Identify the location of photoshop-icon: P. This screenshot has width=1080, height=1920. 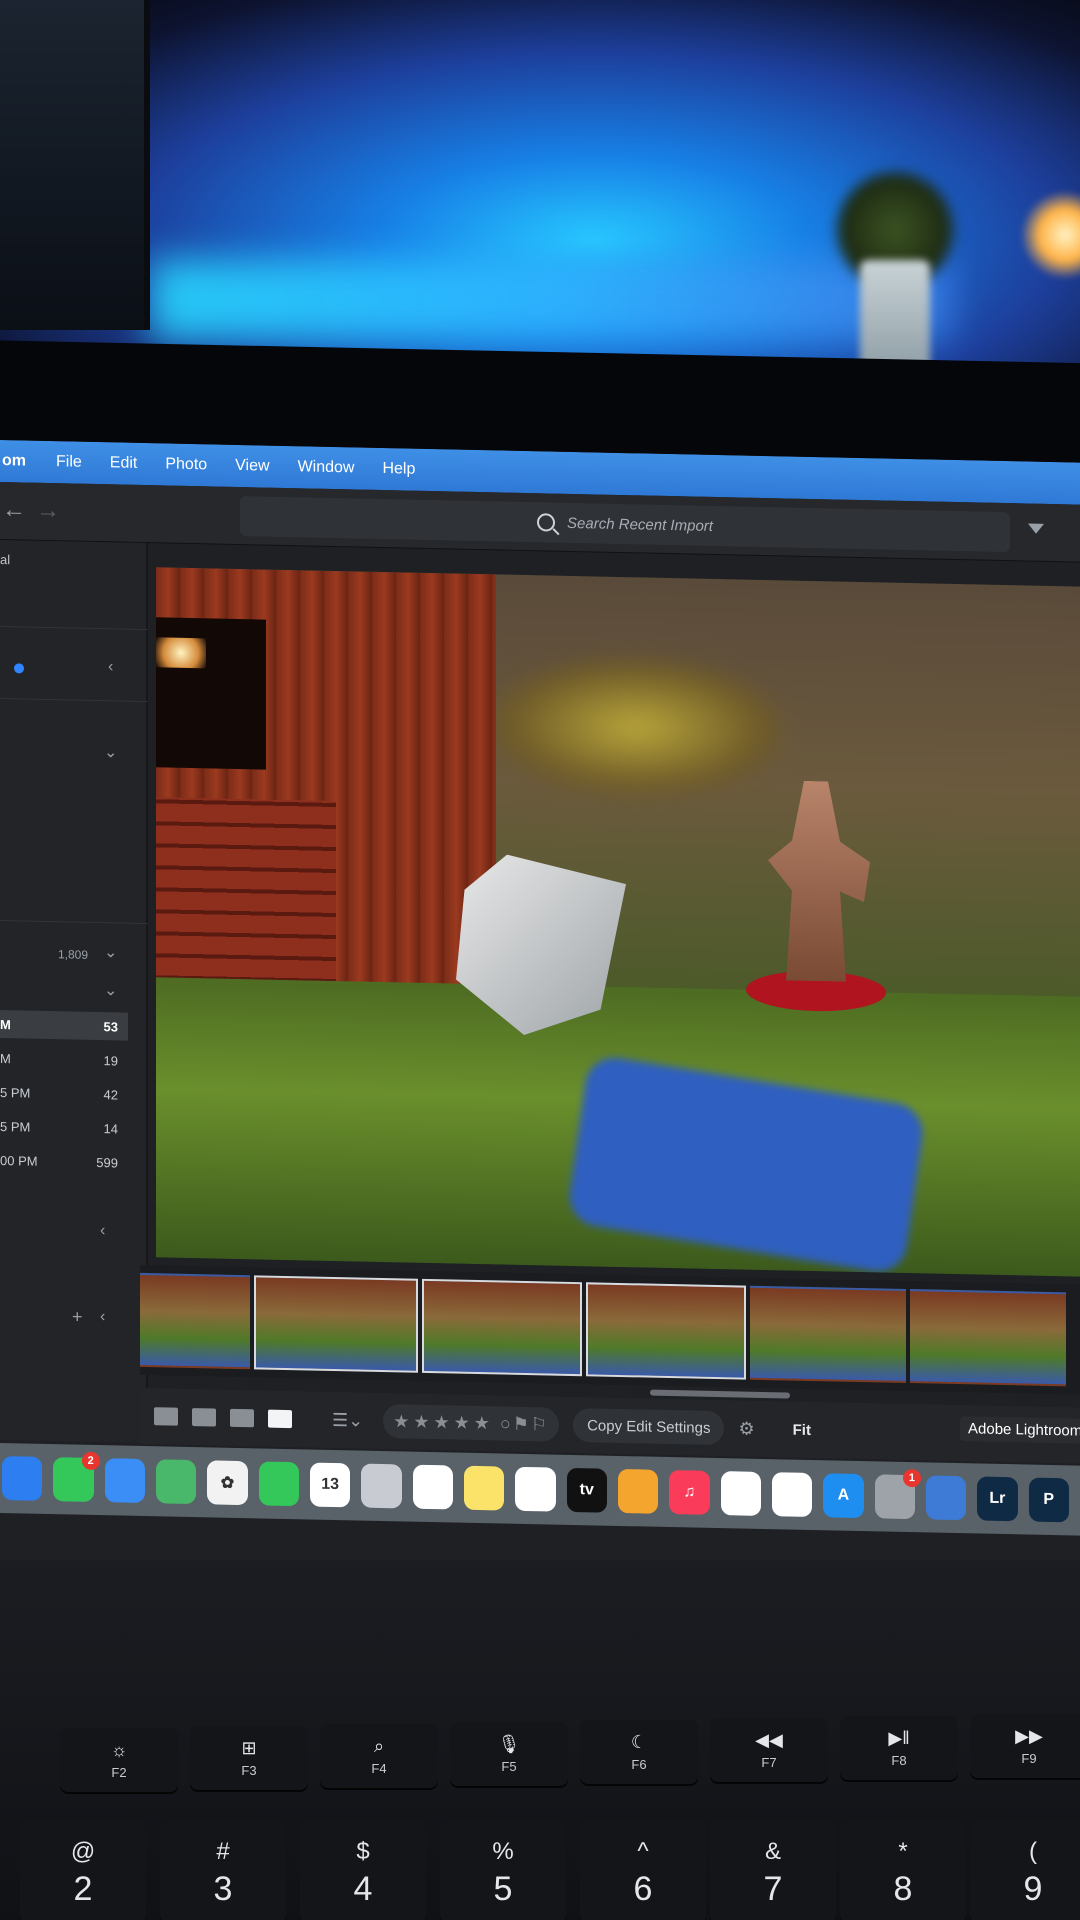
(1048, 1500).